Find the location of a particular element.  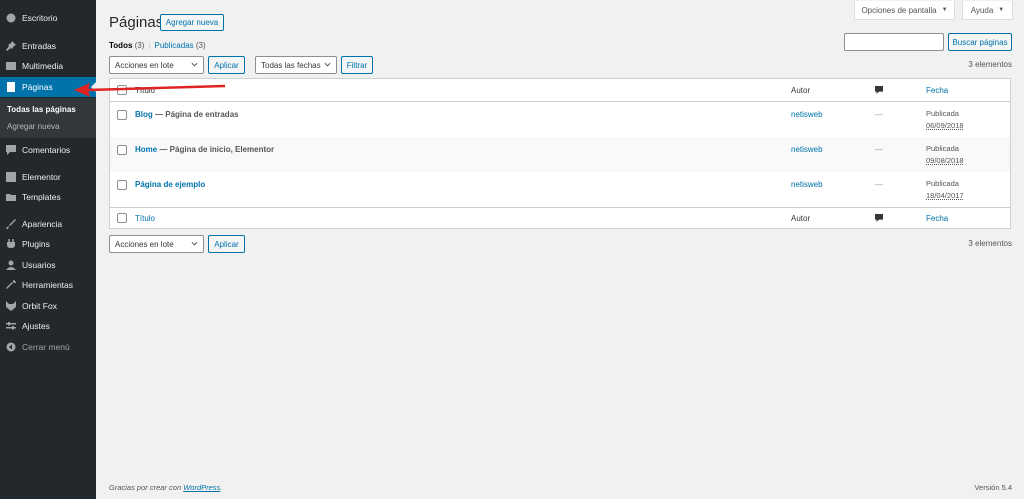

footer-thanks: Gracias por crear con WordPress. is located at coordinates (165, 487).